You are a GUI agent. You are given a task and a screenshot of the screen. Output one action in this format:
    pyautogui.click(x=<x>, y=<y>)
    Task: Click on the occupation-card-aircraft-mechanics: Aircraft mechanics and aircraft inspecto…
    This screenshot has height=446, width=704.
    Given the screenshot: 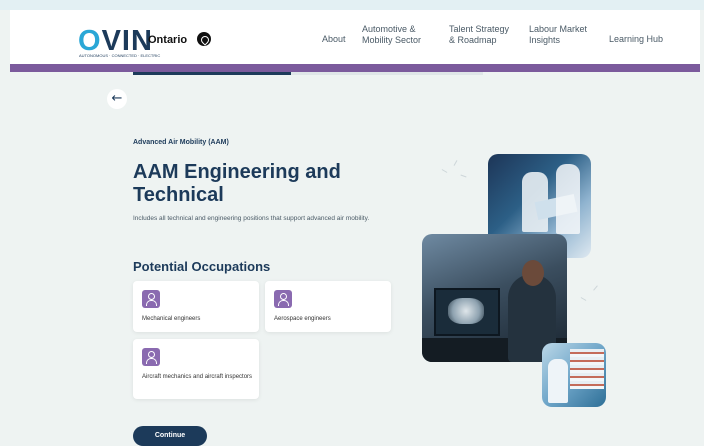 What is the action you would take?
    pyautogui.click(x=196, y=369)
    